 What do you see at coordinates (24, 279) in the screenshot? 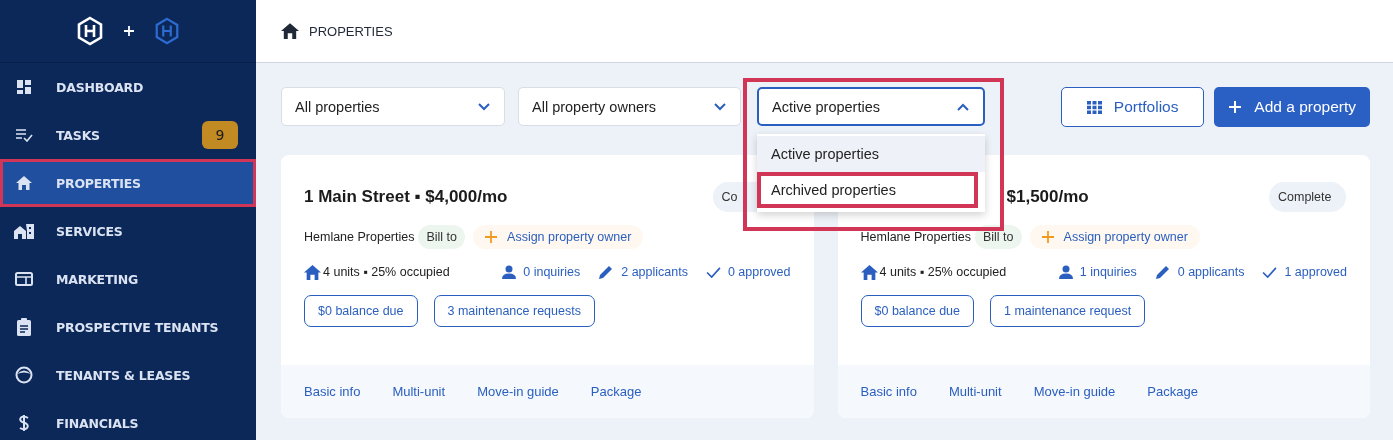
I see `billboard-icon` at bounding box center [24, 279].